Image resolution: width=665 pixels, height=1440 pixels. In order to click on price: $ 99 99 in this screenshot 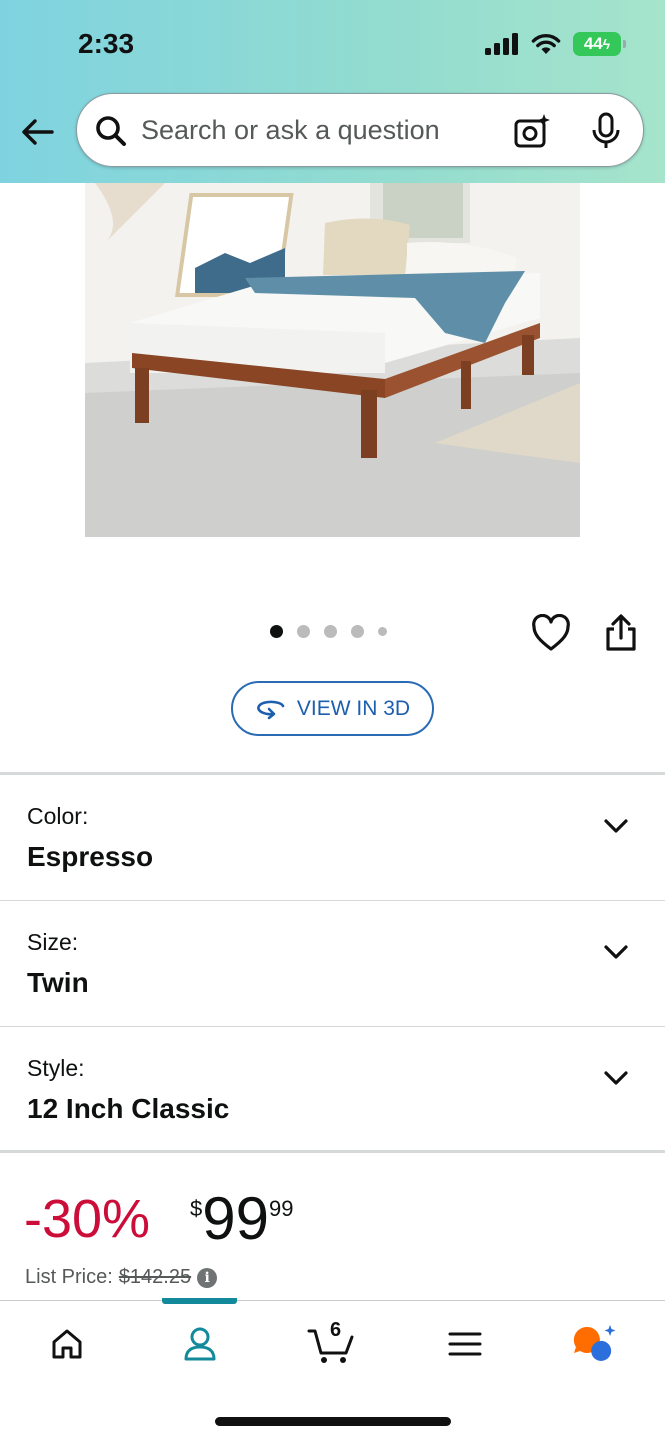, I will do `click(241, 1219)`.